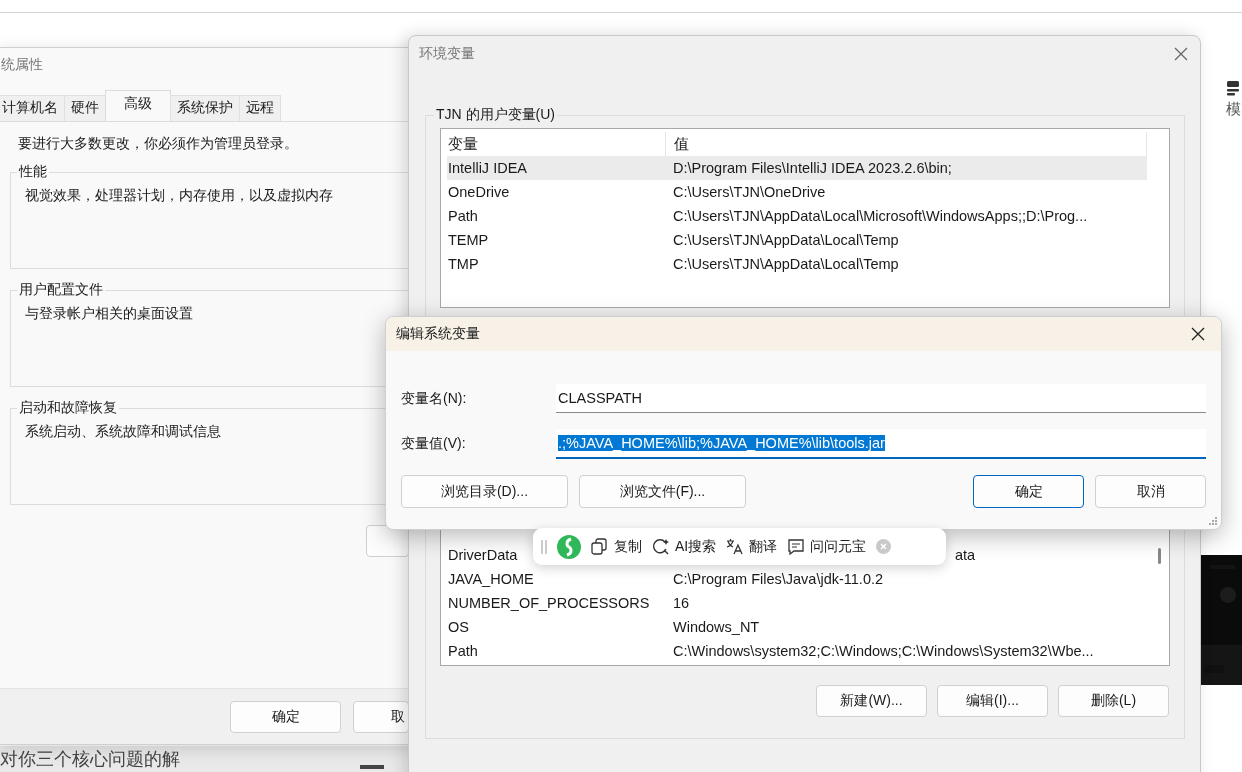  Describe the element at coordinates (479, 192) in the screenshot. I see `table-cell-text: OneDrive` at that location.